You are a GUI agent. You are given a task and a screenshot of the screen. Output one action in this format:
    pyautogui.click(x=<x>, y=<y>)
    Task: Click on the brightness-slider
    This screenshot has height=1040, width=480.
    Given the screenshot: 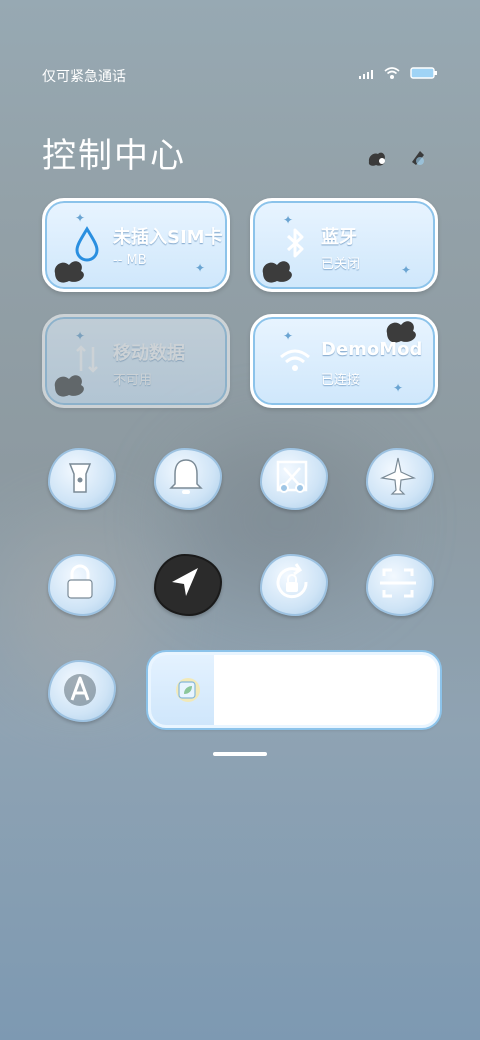 What is the action you would take?
    pyautogui.click(x=294, y=690)
    